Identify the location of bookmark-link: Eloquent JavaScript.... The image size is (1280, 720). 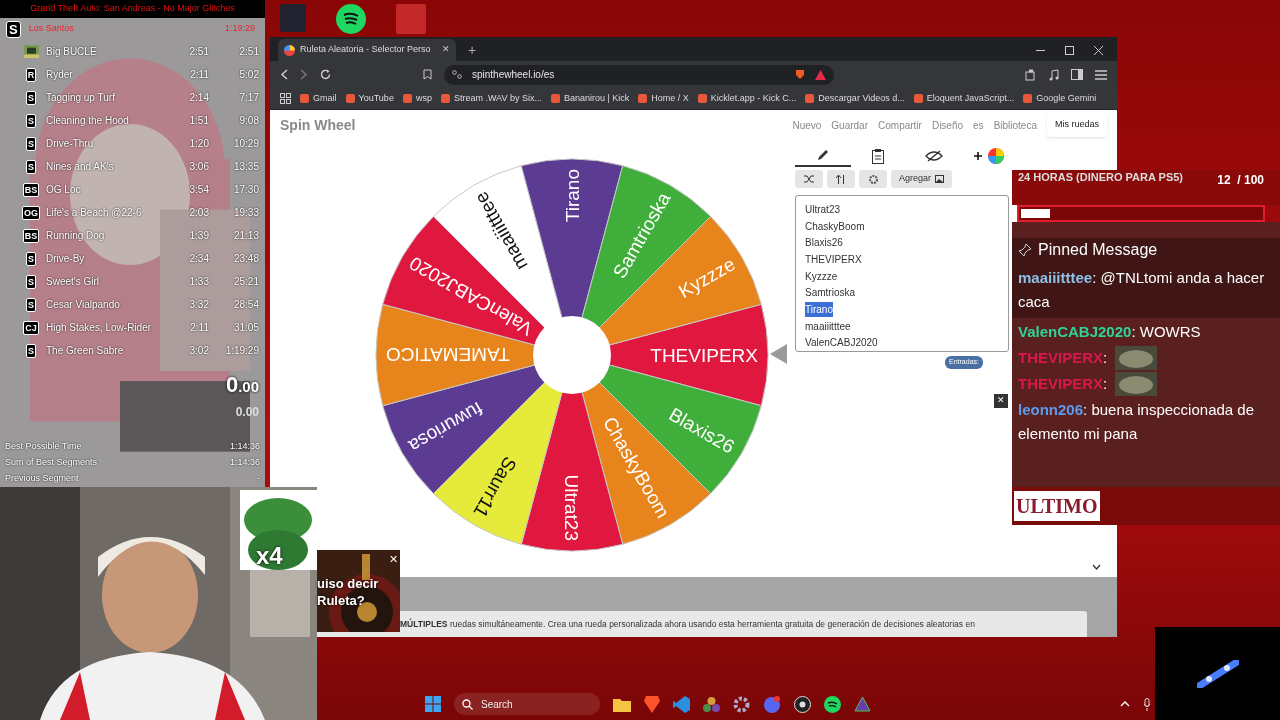
(964, 98).